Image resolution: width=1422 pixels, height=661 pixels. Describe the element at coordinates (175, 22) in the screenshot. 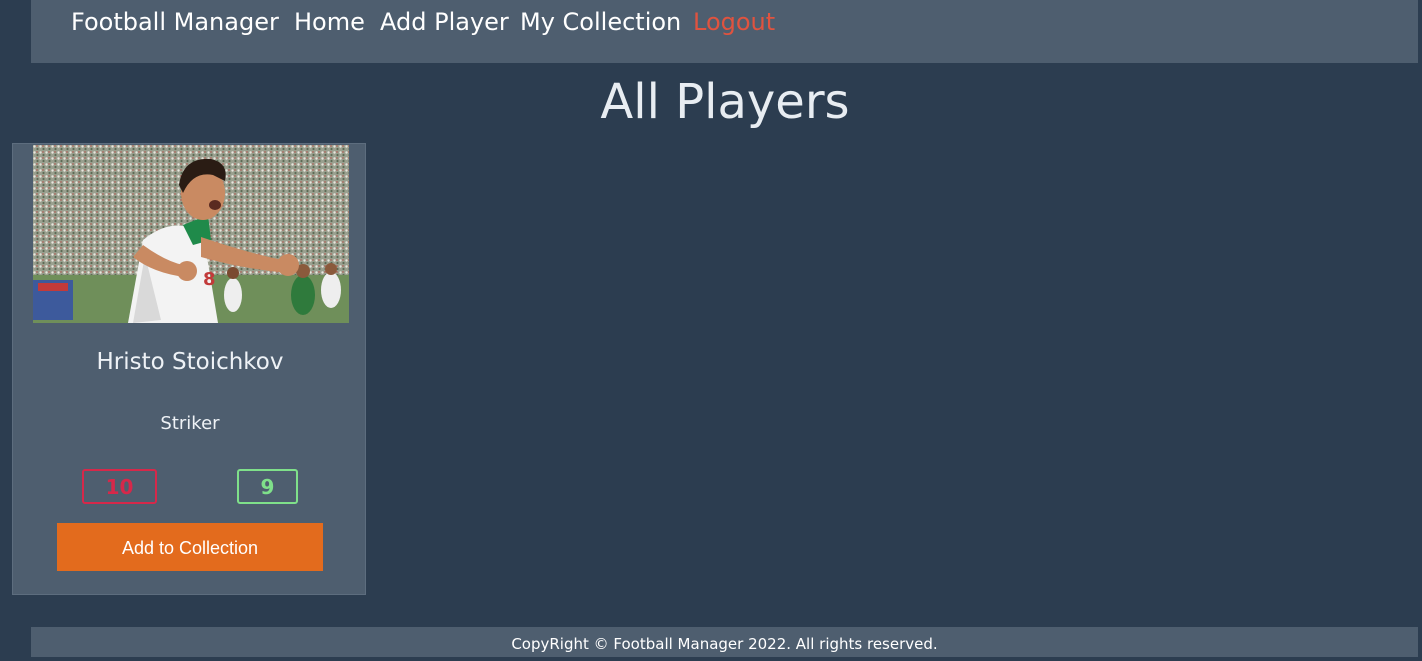

I see `brand-link: Football Manager` at that location.